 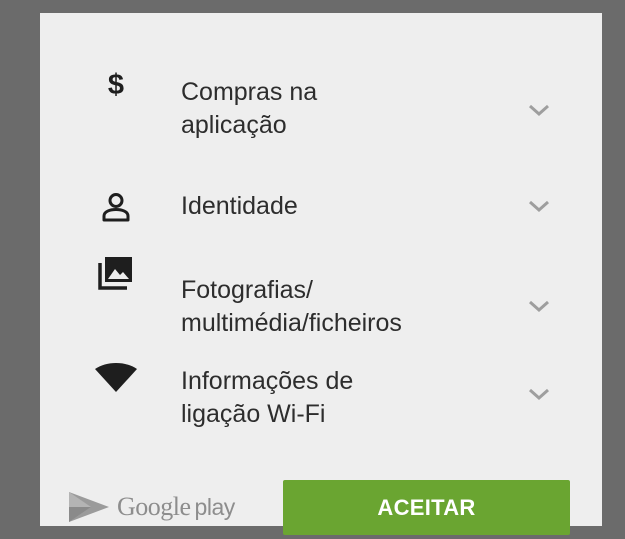 What do you see at coordinates (116, 273) in the screenshot?
I see `photos-media-icon` at bounding box center [116, 273].